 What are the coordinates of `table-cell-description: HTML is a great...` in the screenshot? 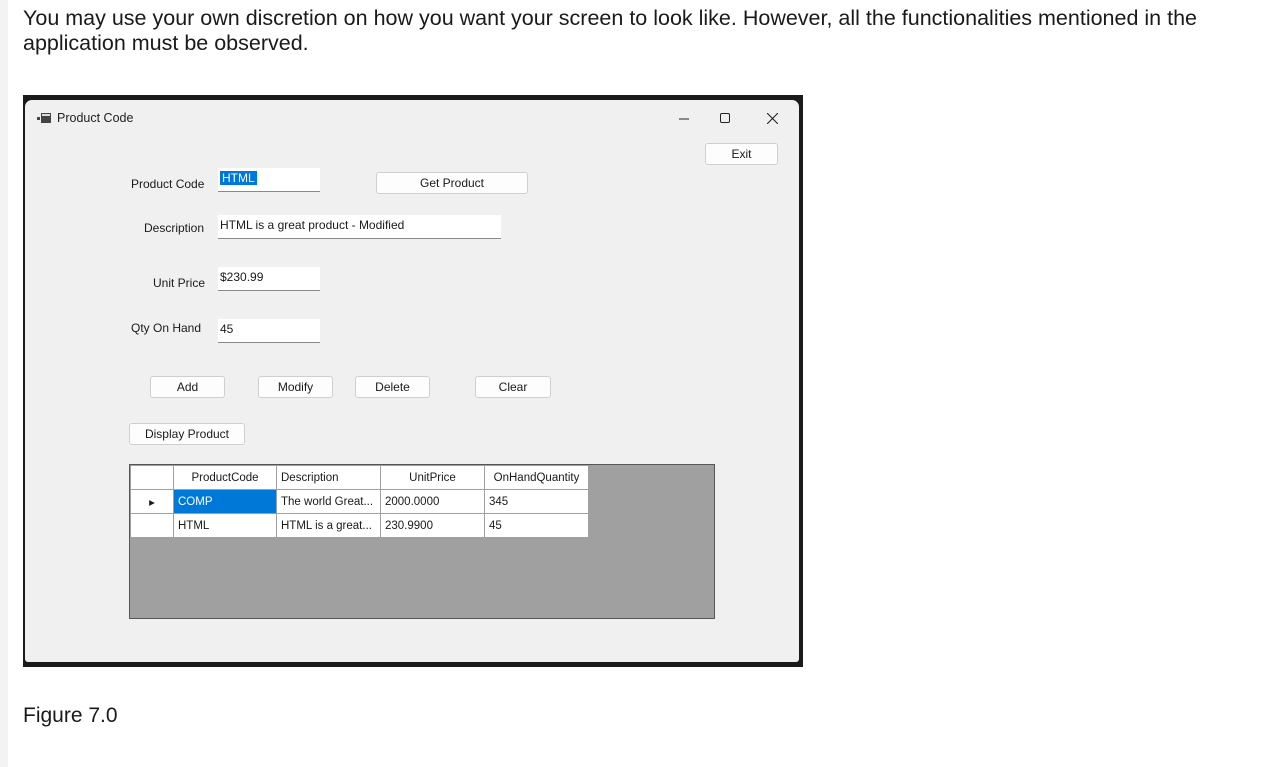 It's located at (328, 525).